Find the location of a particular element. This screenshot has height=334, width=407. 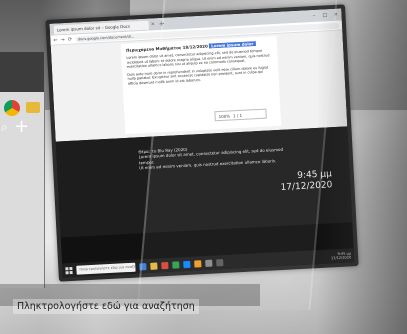

reflected-taskbar-search: Πληκτρολογήστε εδώ για αναζήτηση is located at coordinates (102, 306).